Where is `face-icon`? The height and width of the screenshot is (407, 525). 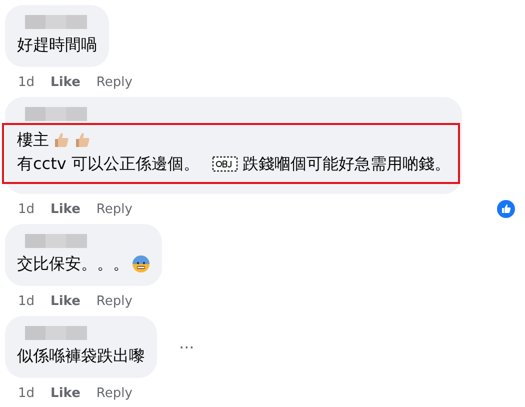 face-icon is located at coordinates (141, 264).